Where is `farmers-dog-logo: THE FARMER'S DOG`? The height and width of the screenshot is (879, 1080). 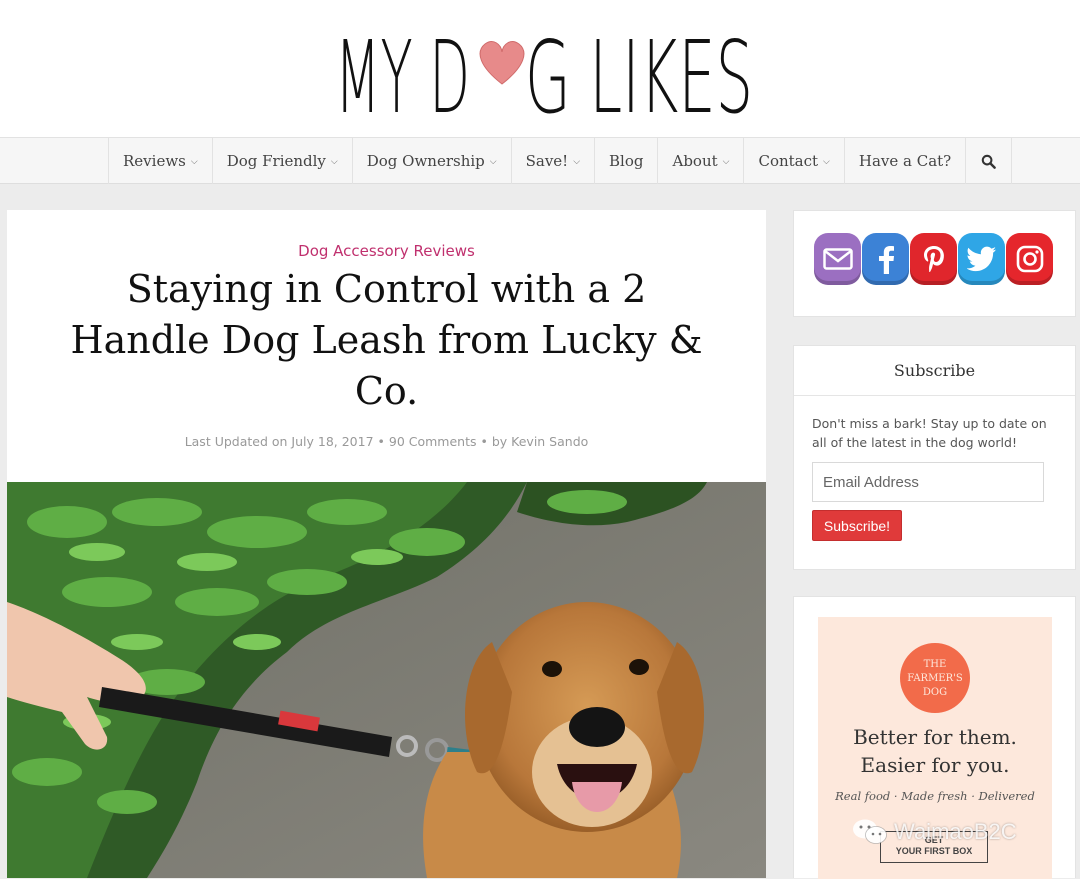
farmers-dog-logo: THE FARMER'S DOG is located at coordinates (935, 678).